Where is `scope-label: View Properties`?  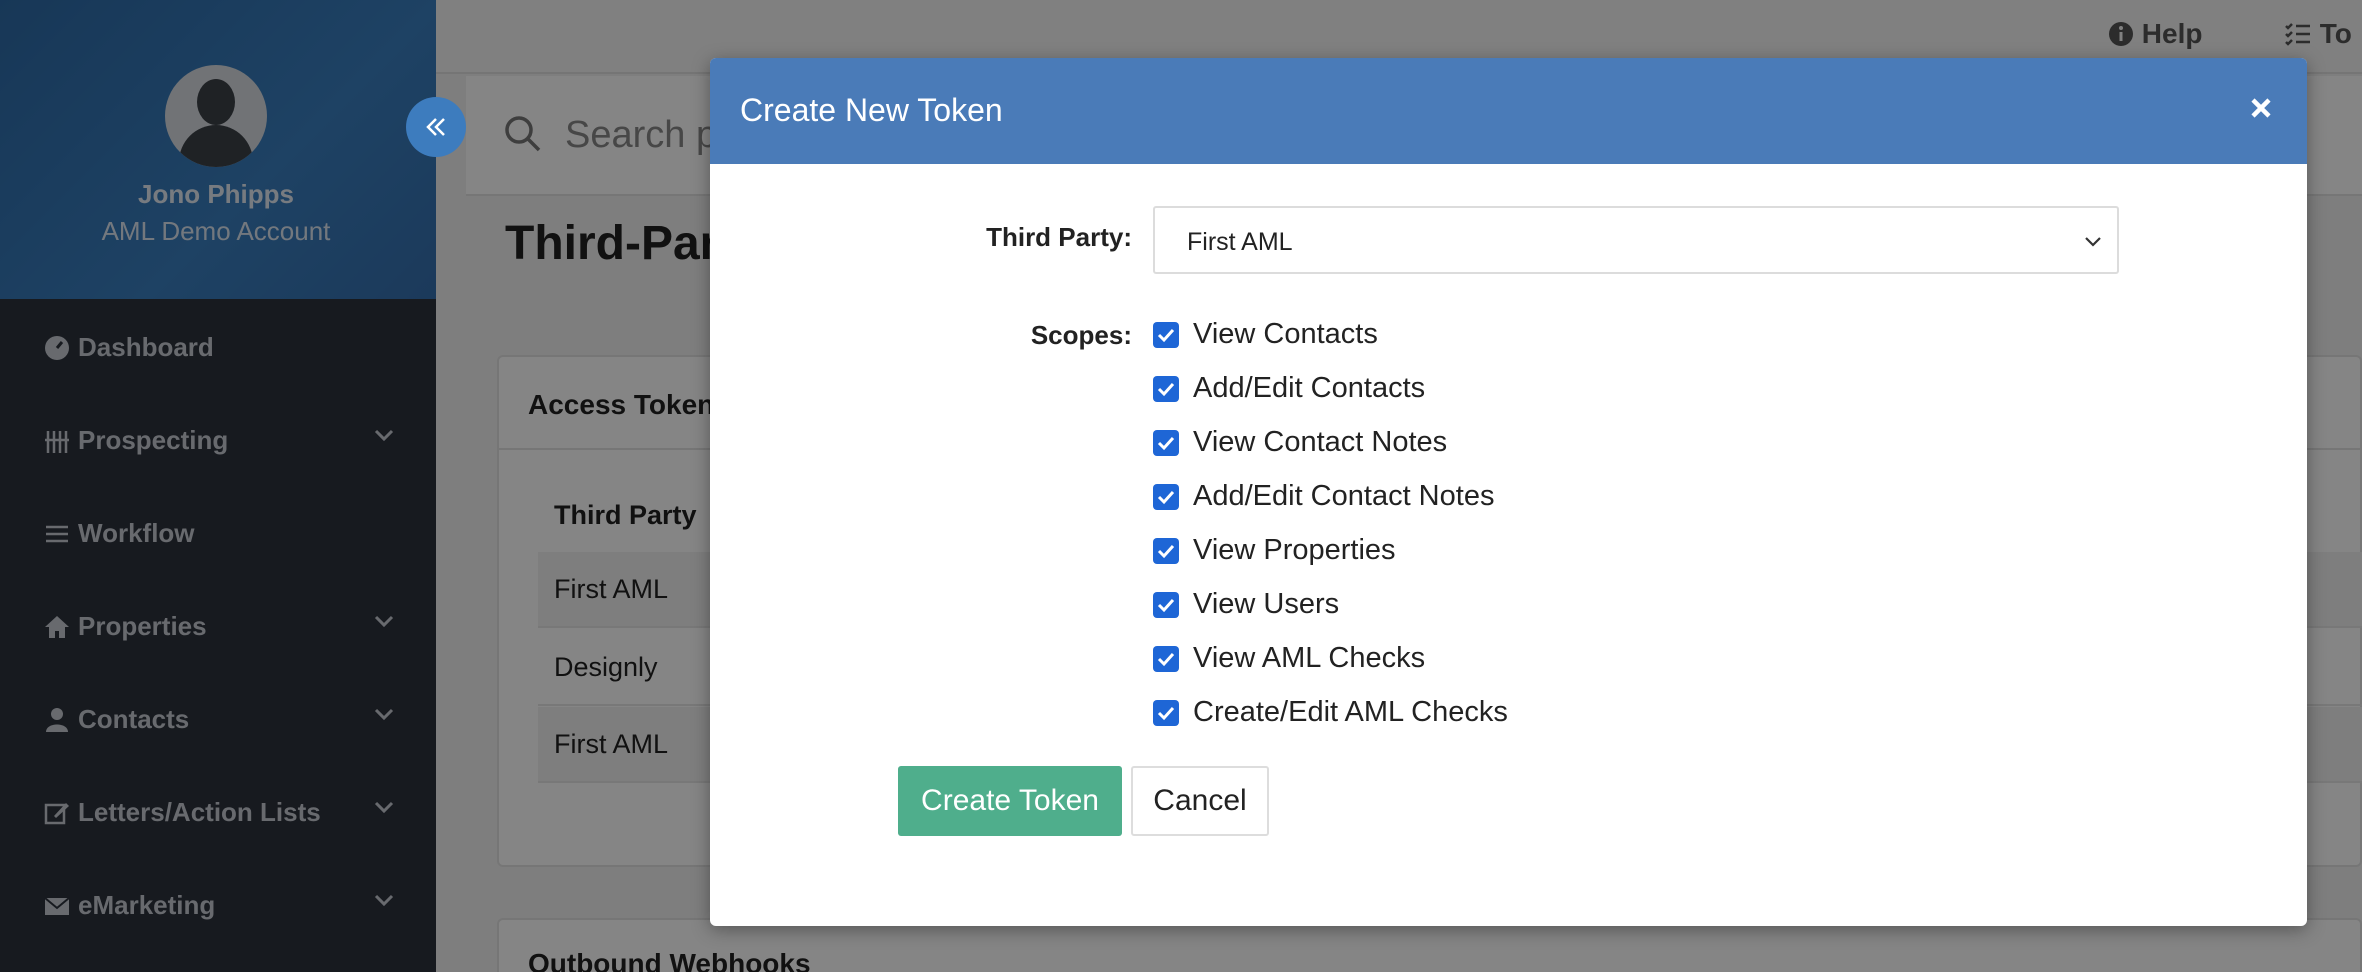
scope-label: View Properties is located at coordinates (1294, 550).